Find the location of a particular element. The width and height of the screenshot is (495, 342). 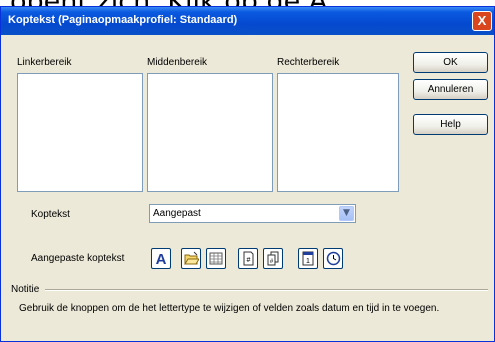

custom-header-label: Aangepaste koptekst is located at coordinates (78, 258).